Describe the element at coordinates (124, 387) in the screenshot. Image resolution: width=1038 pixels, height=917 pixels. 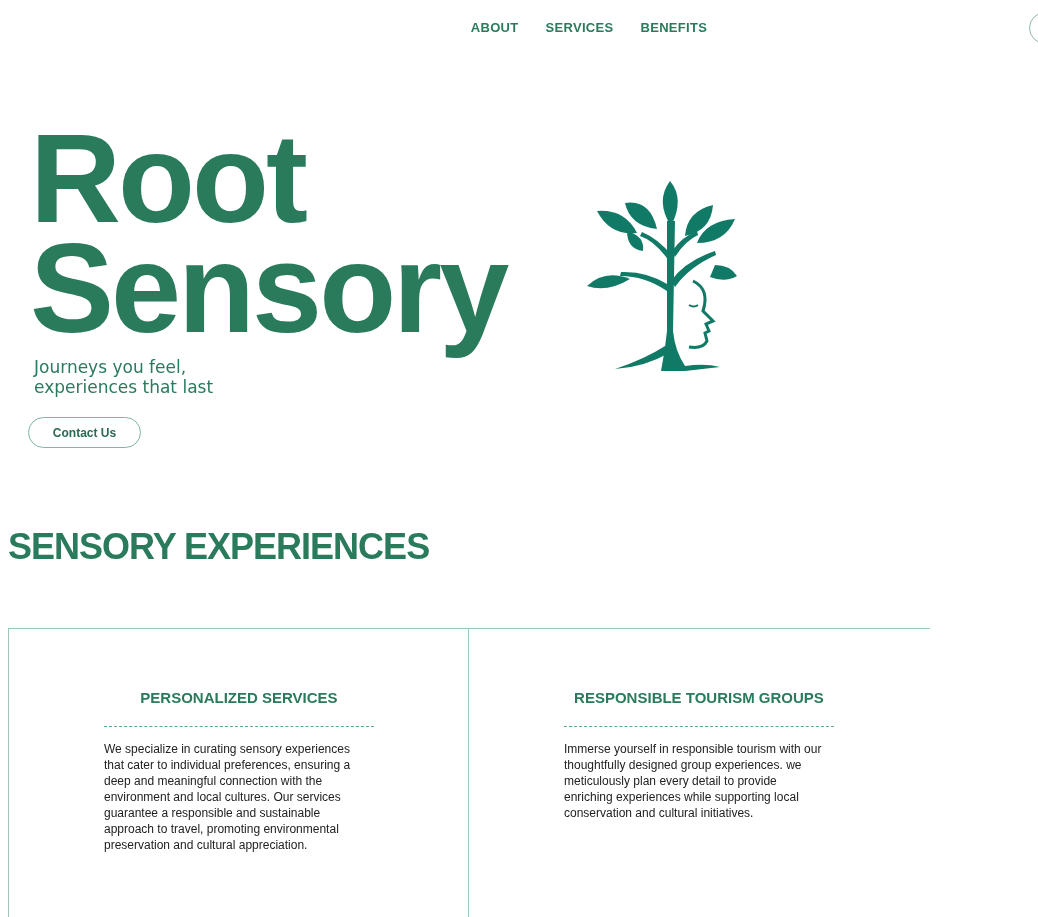
I see `tagline: experiences that last` at that location.